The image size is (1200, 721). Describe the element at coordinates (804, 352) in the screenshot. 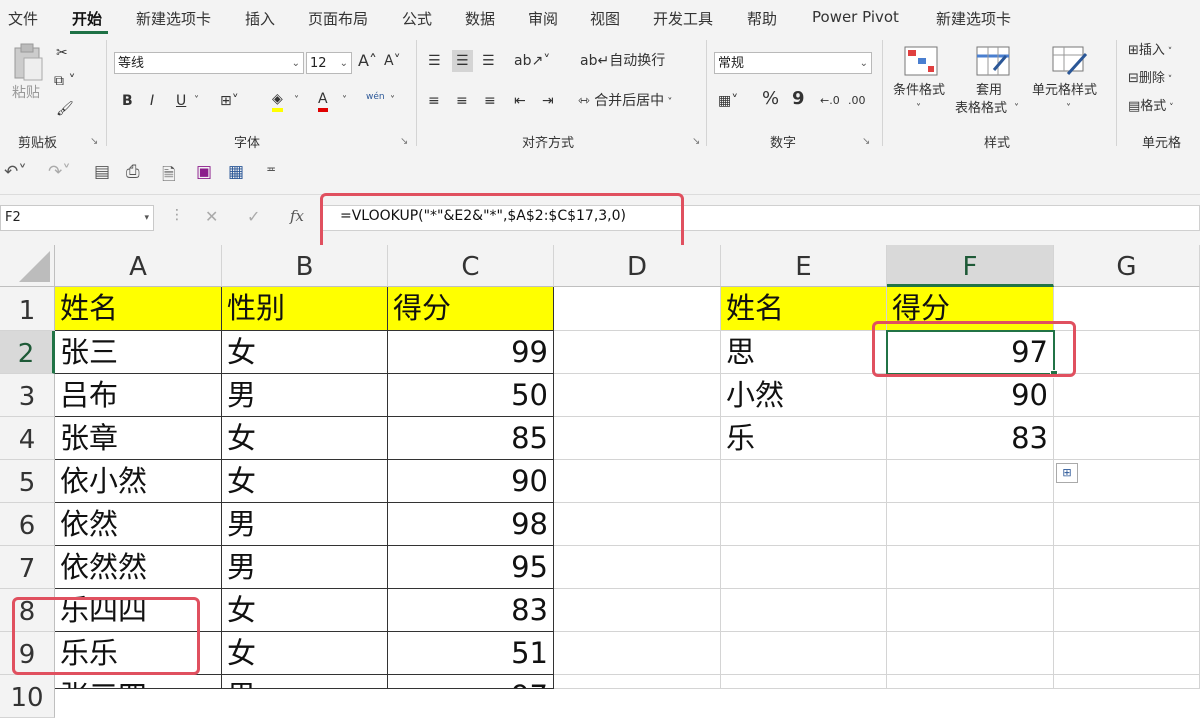

I see `cell-e2: 思` at that location.